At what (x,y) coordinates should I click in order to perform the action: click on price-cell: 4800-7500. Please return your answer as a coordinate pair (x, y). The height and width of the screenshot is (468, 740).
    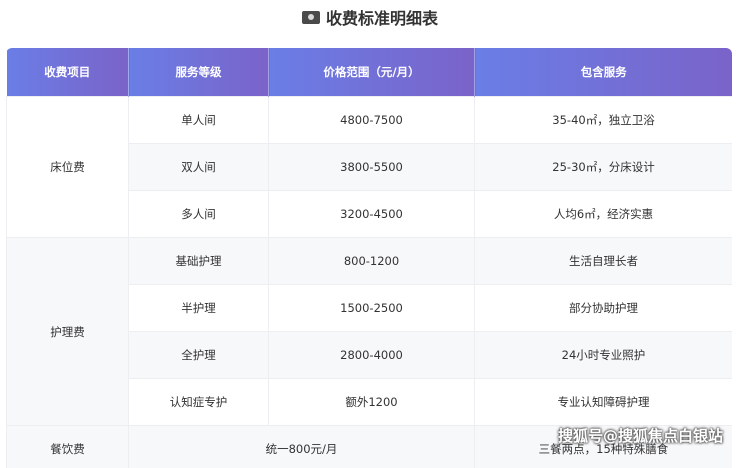
    Looking at the image, I should click on (372, 120).